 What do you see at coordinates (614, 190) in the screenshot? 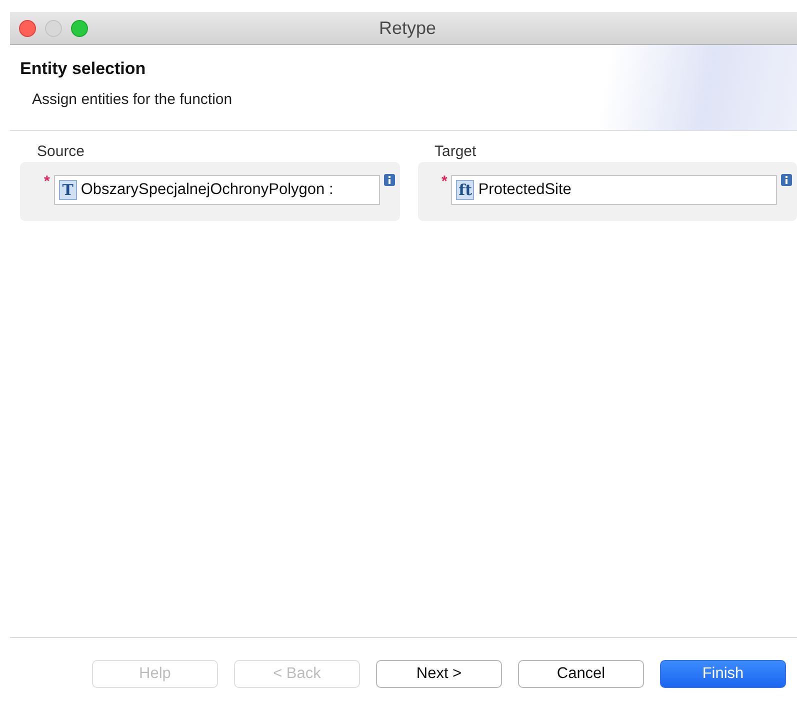
I see `entity-field: ft ProtectedSite` at bounding box center [614, 190].